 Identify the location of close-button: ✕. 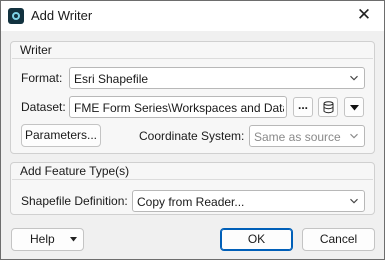
(364, 16).